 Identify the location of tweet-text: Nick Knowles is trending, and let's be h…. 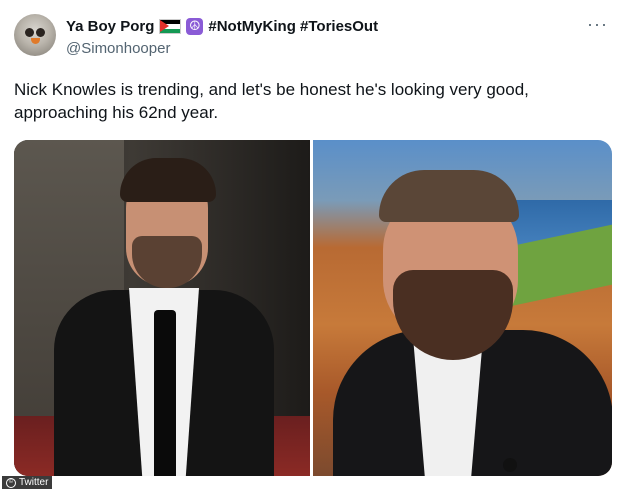
(271, 101).